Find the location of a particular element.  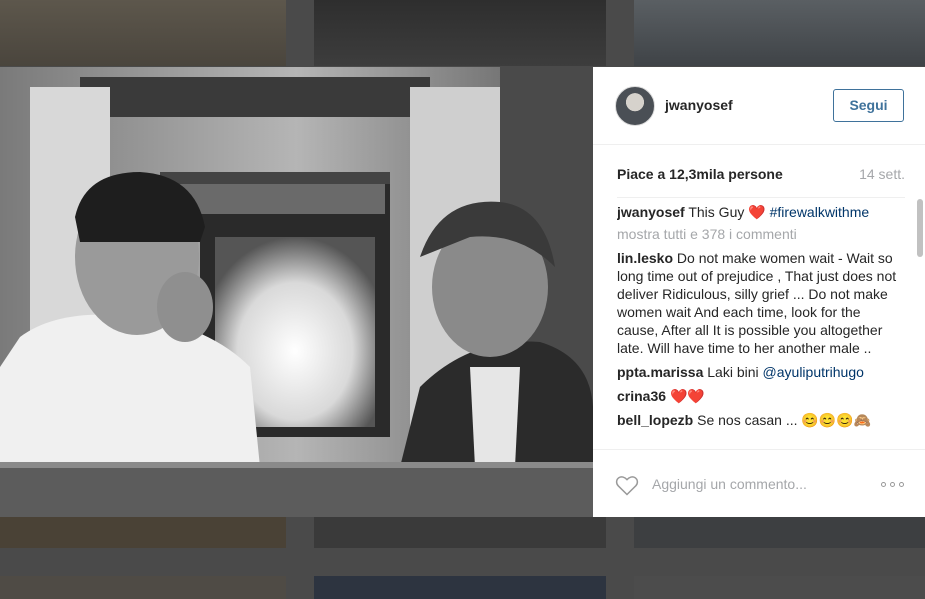

comment-input is located at coordinates (742, 484).